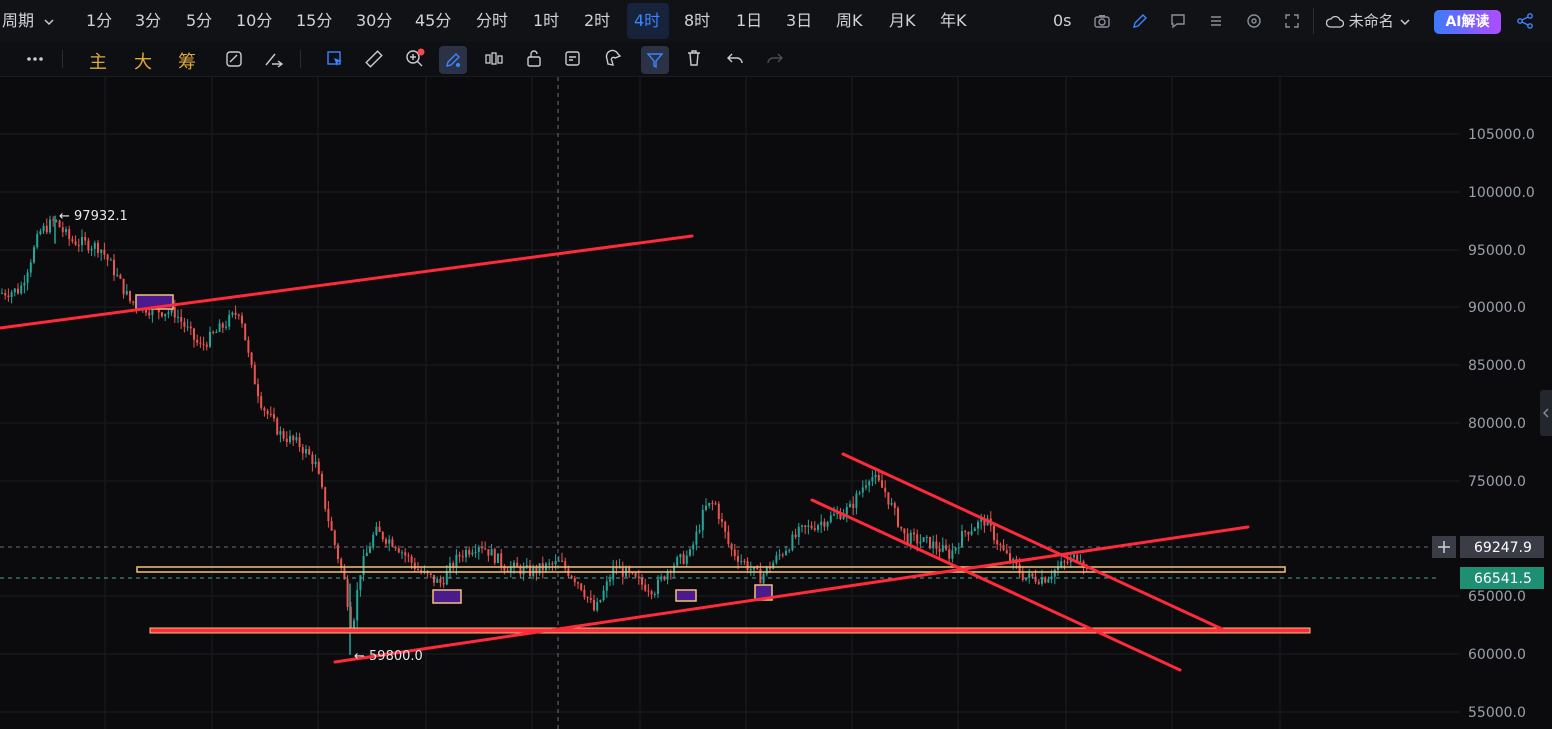 The image size is (1552, 729). What do you see at coordinates (199, 21) in the screenshot?
I see `interval-tab: 5分` at bounding box center [199, 21].